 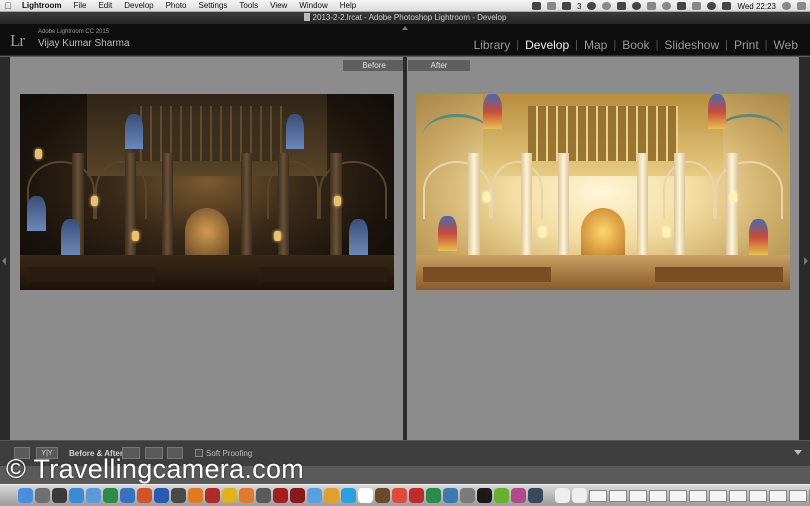 What do you see at coordinates (248, 6) in the screenshot?
I see `menu-tools: Tools` at bounding box center [248, 6].